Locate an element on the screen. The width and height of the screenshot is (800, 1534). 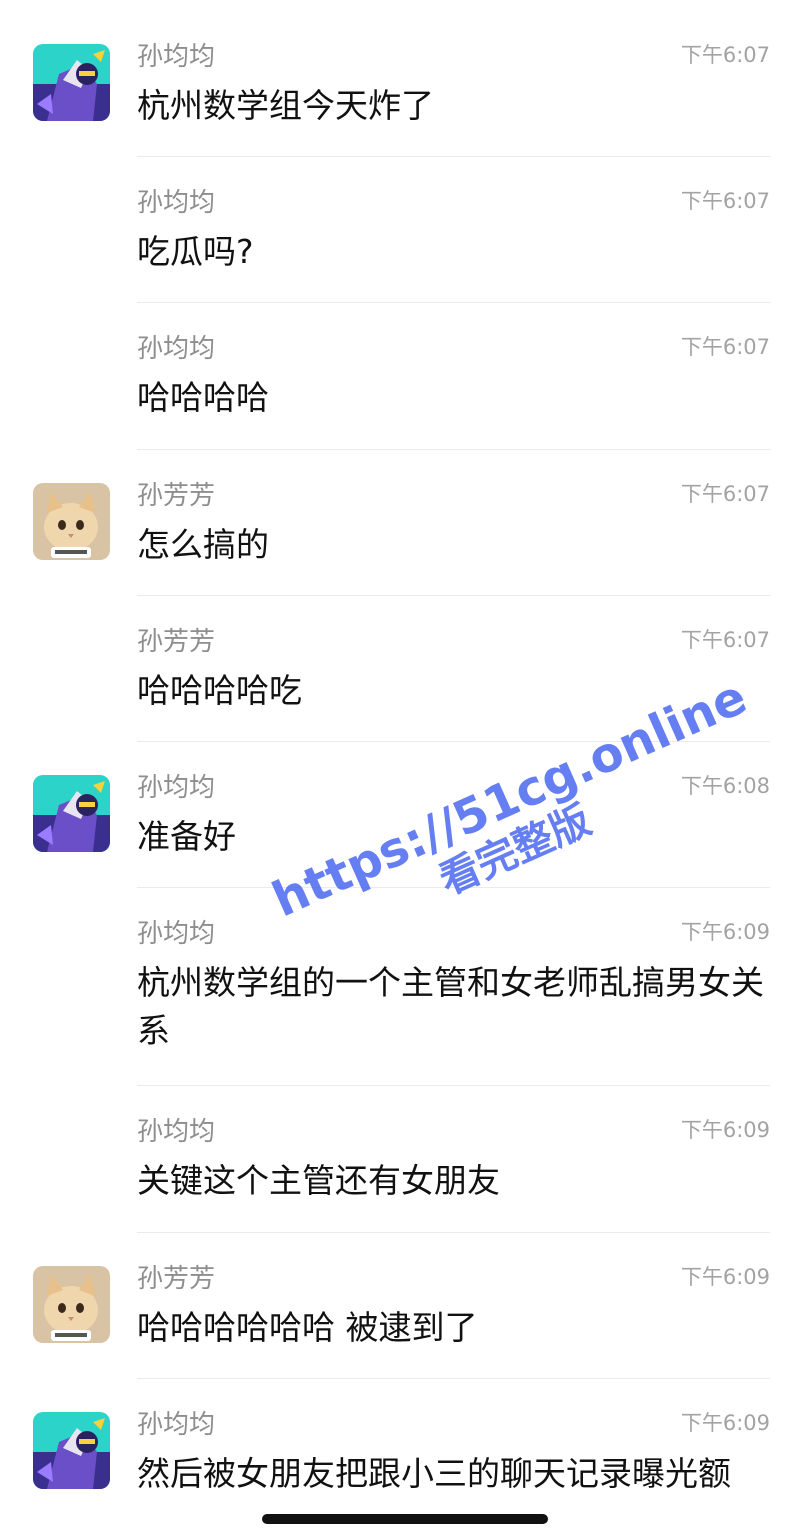
home-indicator is located at coordinates (405, 1519).